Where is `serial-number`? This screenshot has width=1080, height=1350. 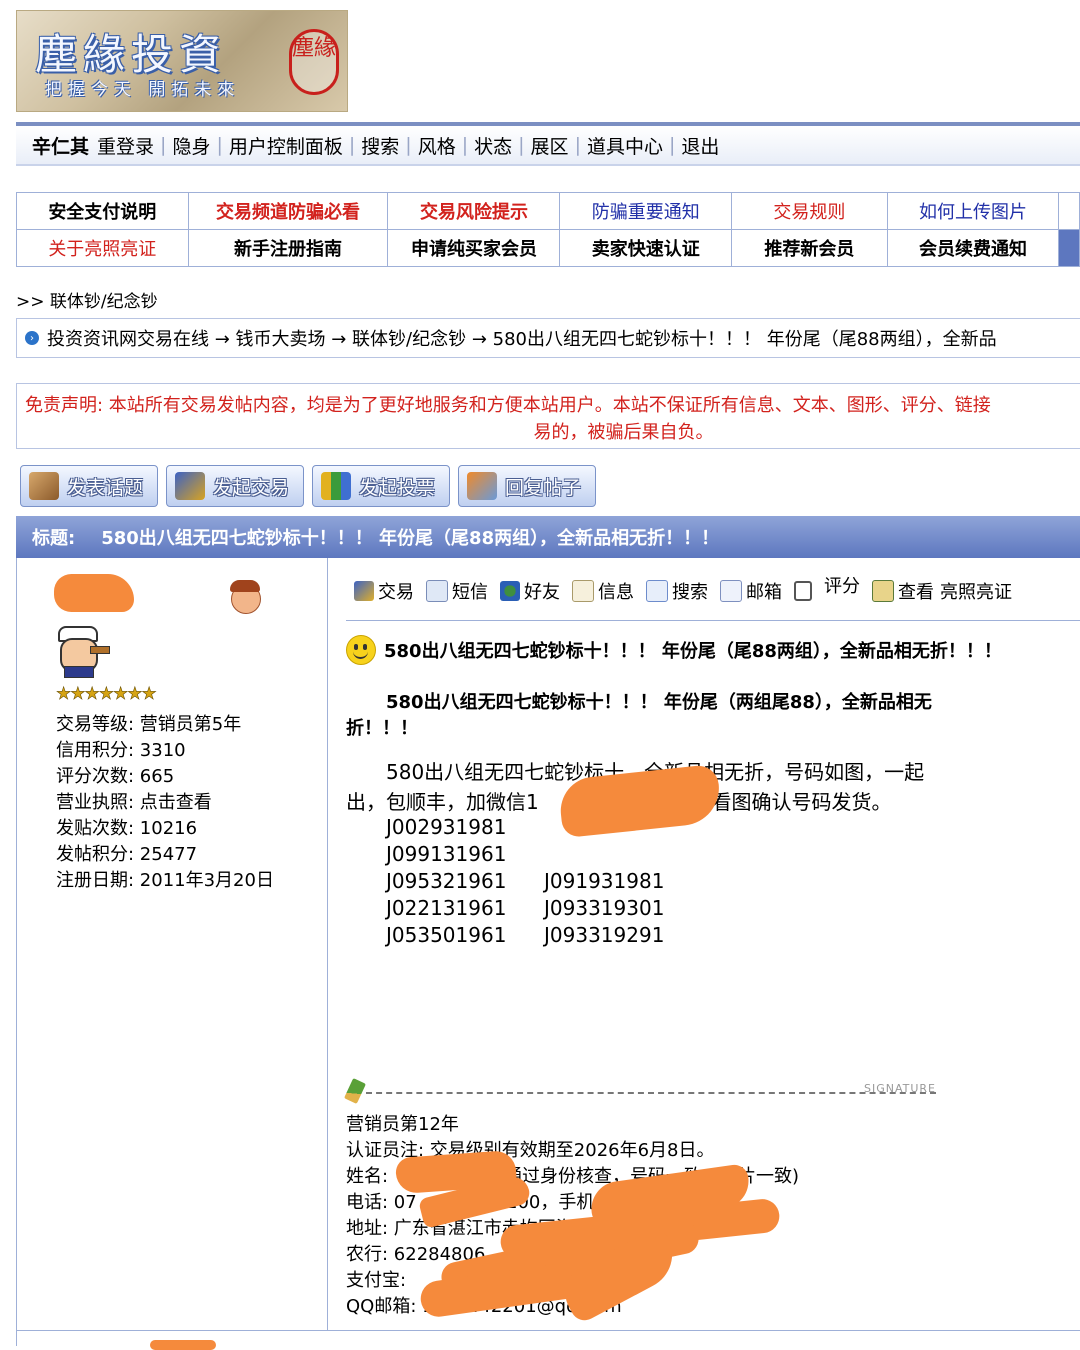
serial-number is located at coordinates (604, 854).